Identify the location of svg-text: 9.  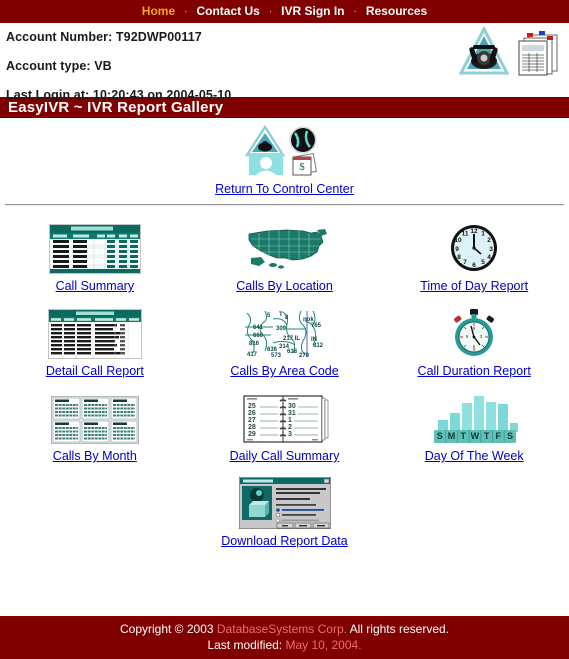
(457, 249).